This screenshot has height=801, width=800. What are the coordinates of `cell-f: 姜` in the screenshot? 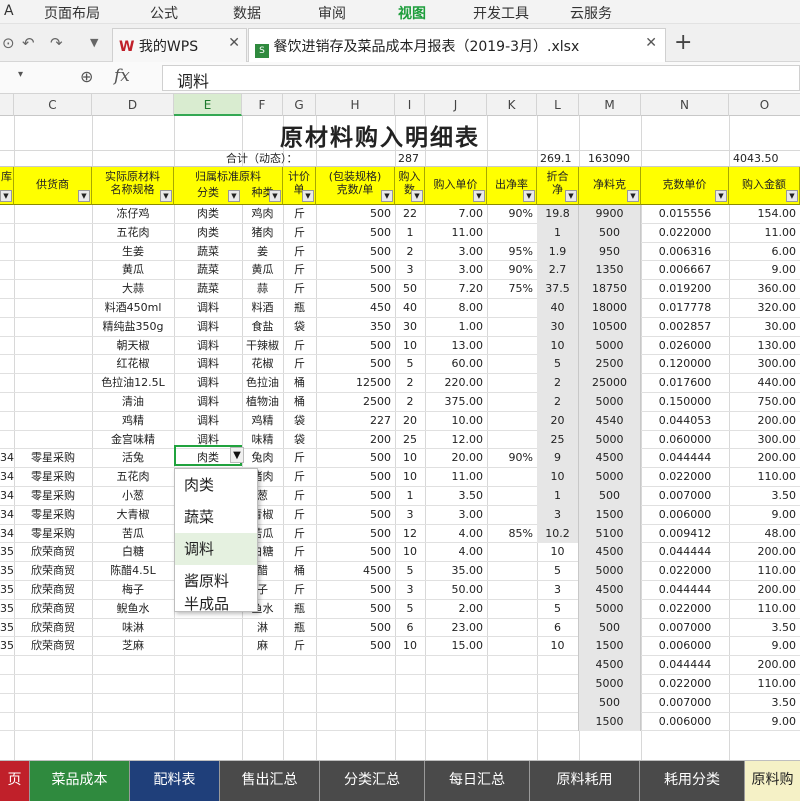 It's located at (262, 252).